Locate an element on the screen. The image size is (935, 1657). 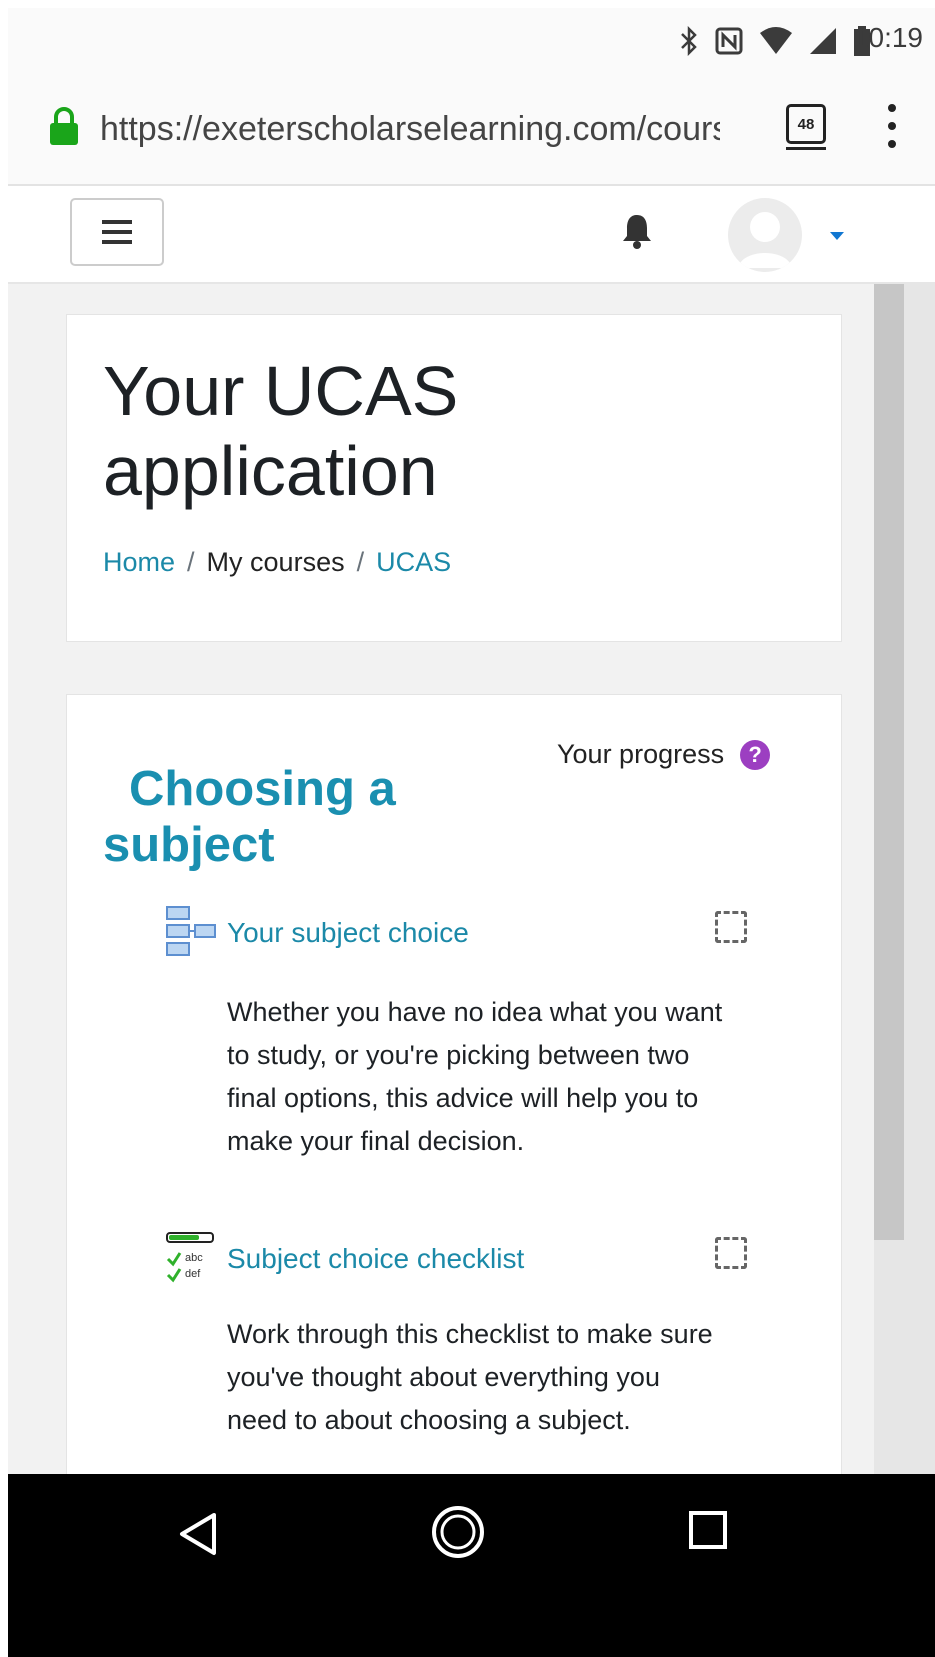
page-title: Your UCAS application is located at coordinates (281, 431).